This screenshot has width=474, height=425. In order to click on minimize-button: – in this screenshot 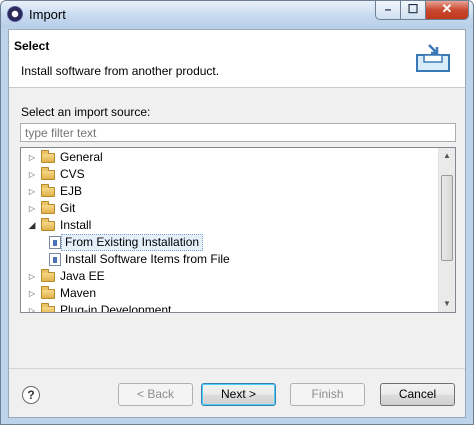, I will do `click(388, 10)`.